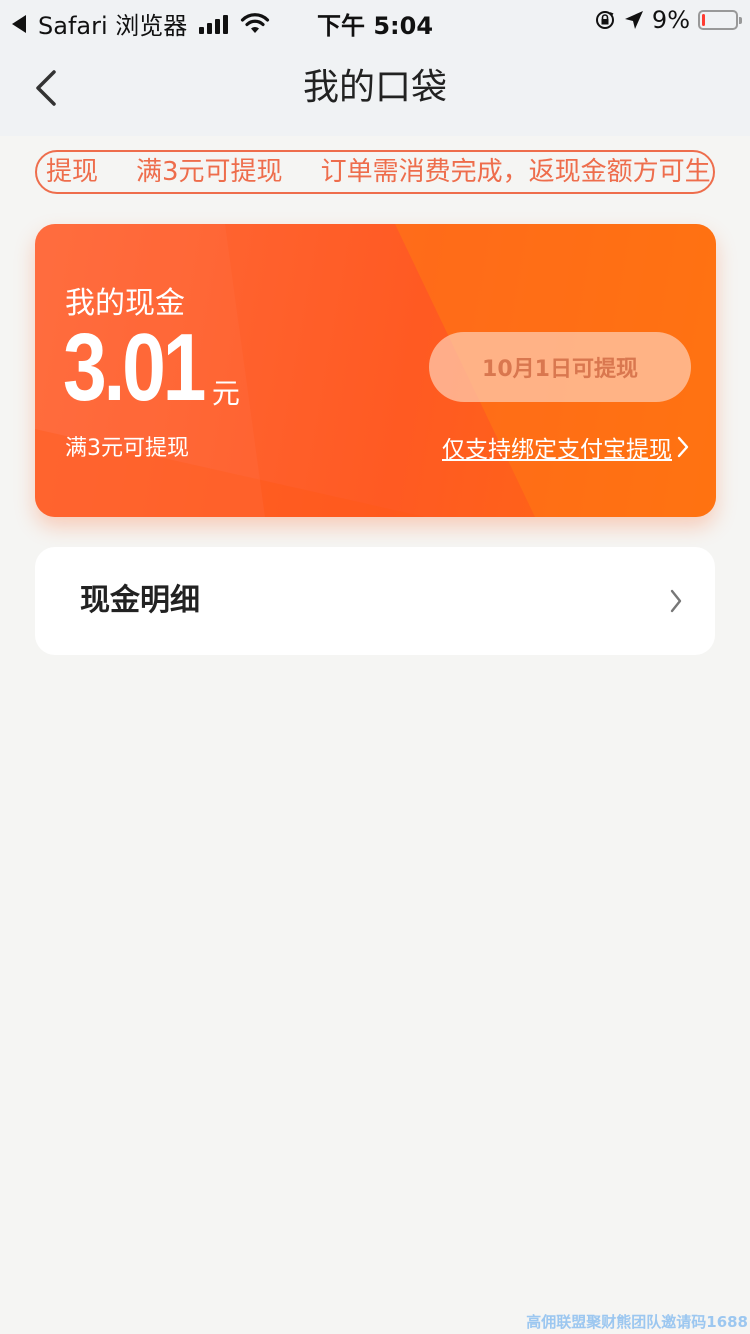 The height and width of the screenshot is (1334, 750). Describe the element at coordinates (209, 172) in the screenshot. I see `notice-item: 满3元可提现` at that location.